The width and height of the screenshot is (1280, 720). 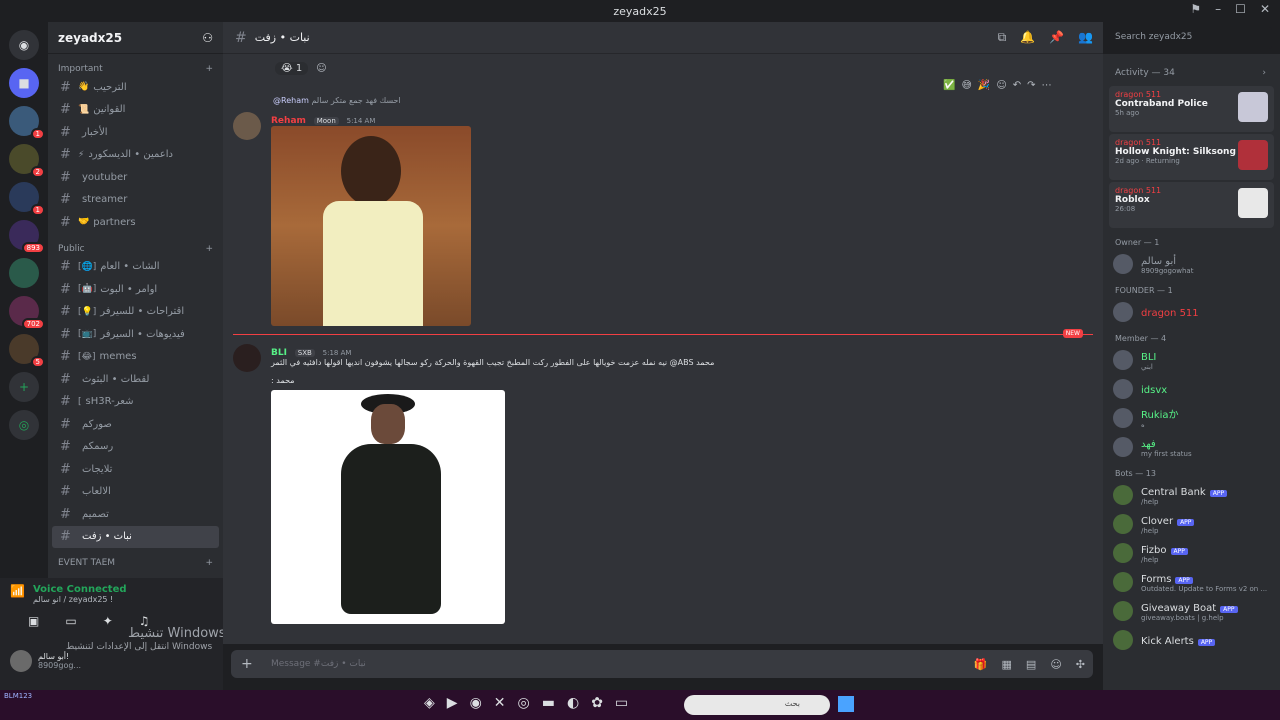 What do you see at coordinates (24, 273) in the screenshot?
I see `server-icon` at bounding box center [24, 273].